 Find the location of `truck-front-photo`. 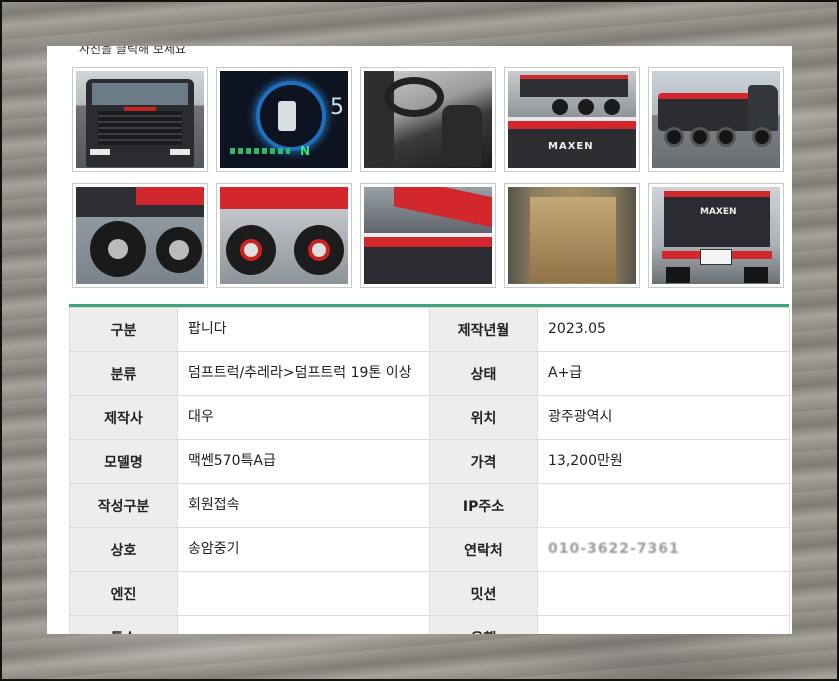

truck-front-photo is located at coordinates (140, 119).